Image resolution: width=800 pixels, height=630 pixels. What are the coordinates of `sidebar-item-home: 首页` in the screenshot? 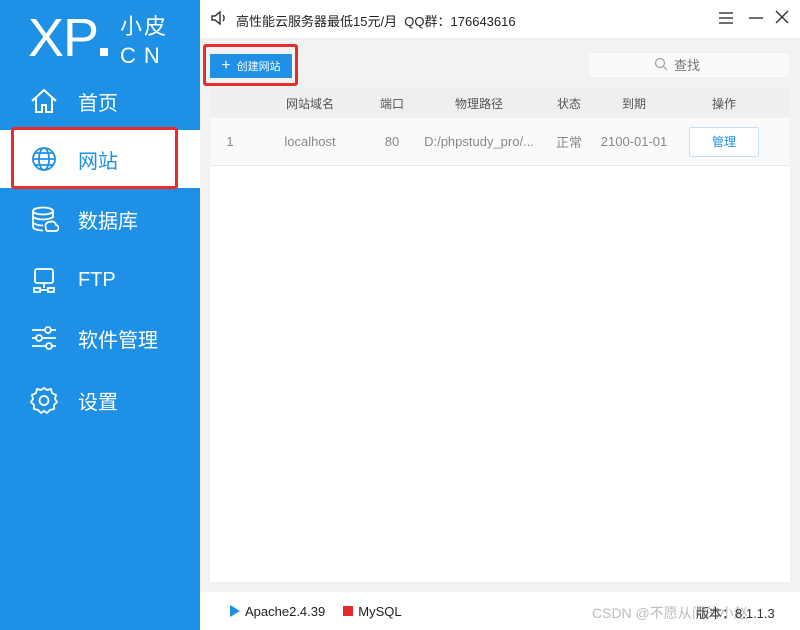 It's located at (100, 101).